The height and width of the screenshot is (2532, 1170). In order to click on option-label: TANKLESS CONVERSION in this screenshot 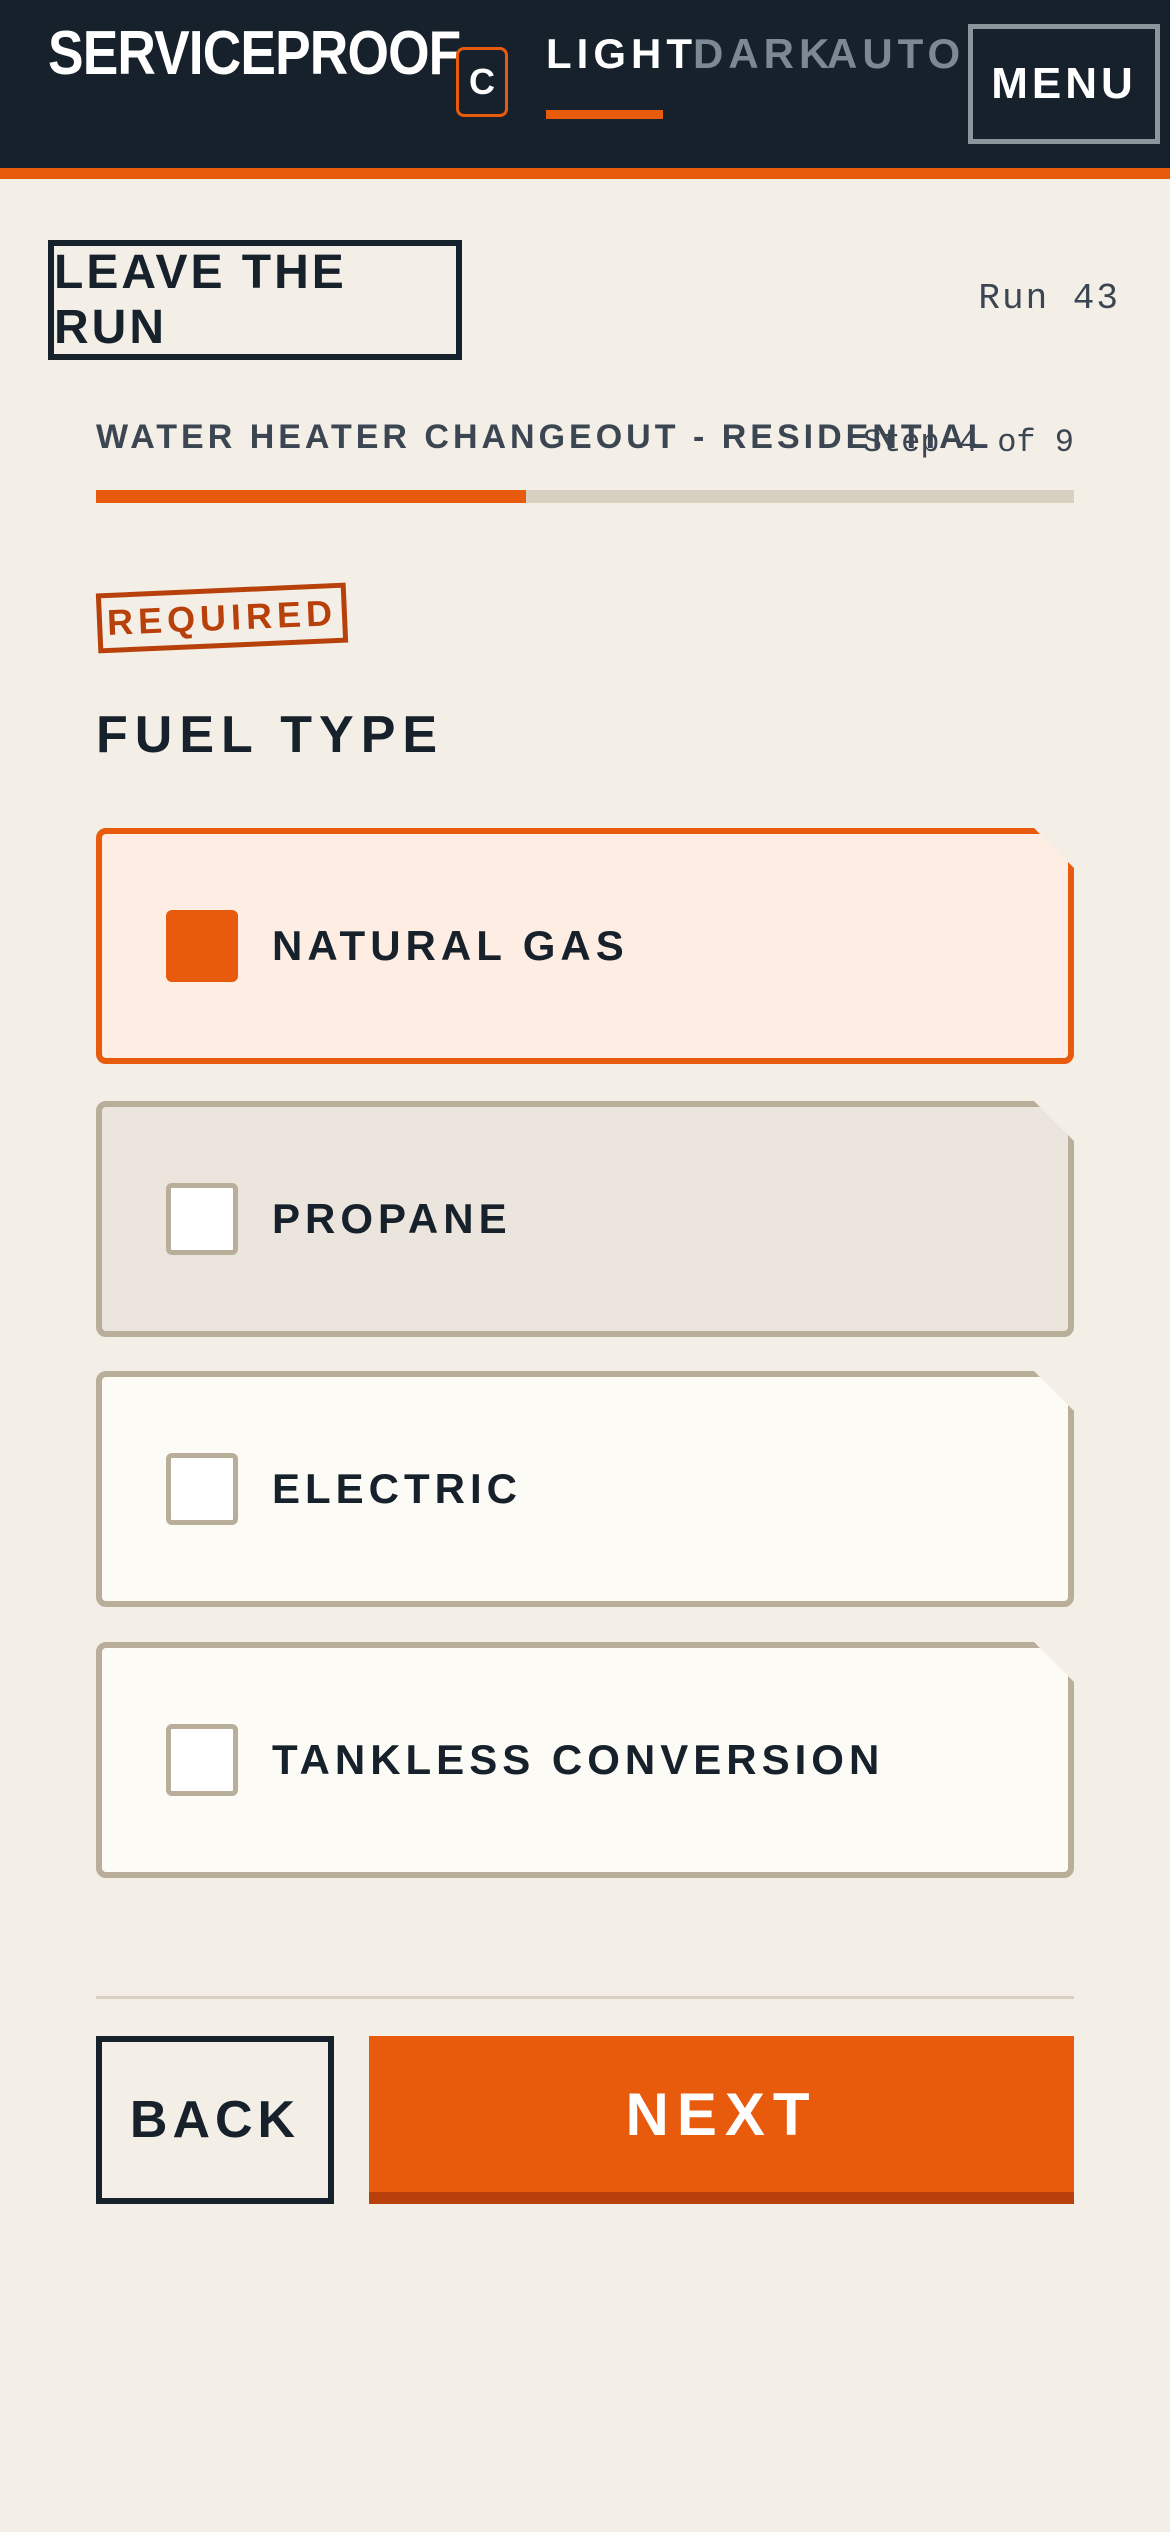, I will do `click(578, 1759)`.